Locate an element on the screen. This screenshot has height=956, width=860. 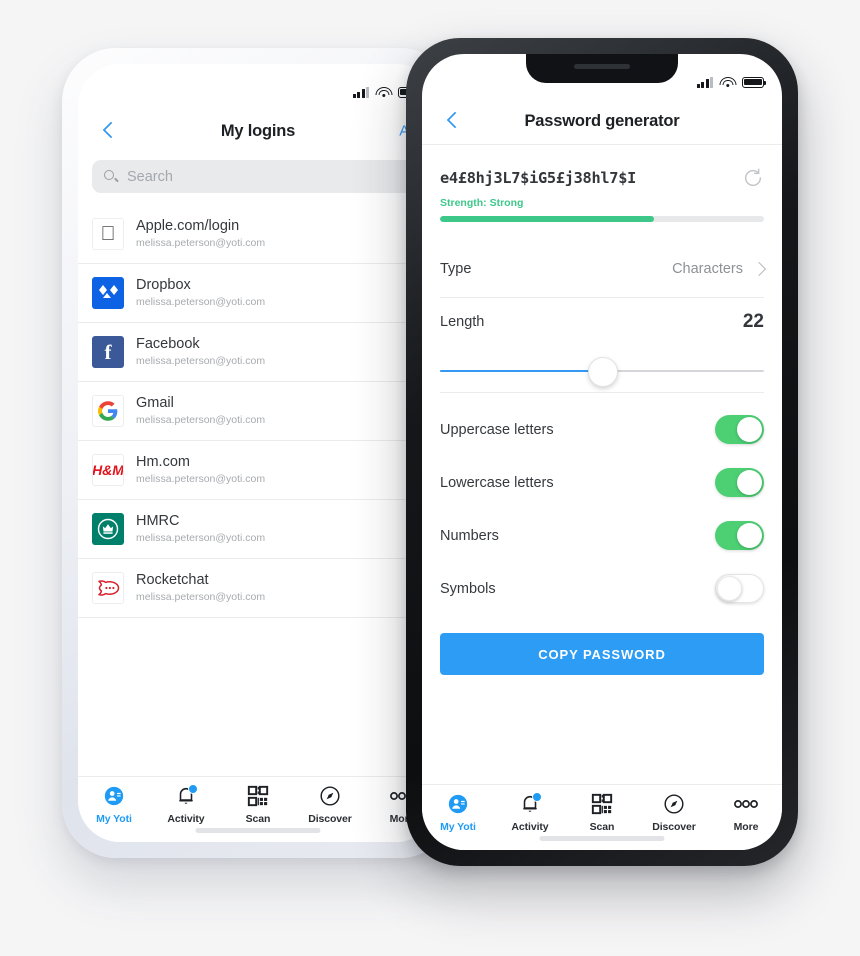
toggle-label: Numbers is located at coordinates (469, 535).